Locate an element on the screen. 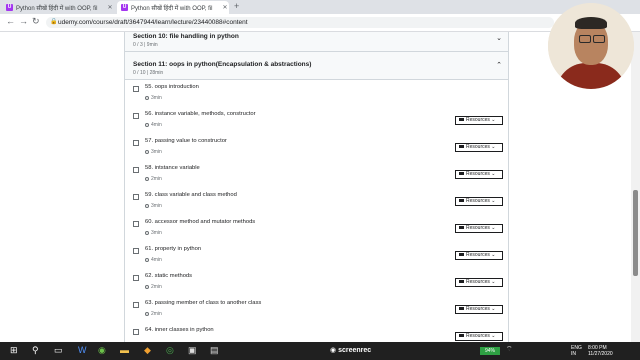 This screenshot has height=360, width=640. clock: 8:00 PM 11/27/2020 is located at coordinates (600, 351).